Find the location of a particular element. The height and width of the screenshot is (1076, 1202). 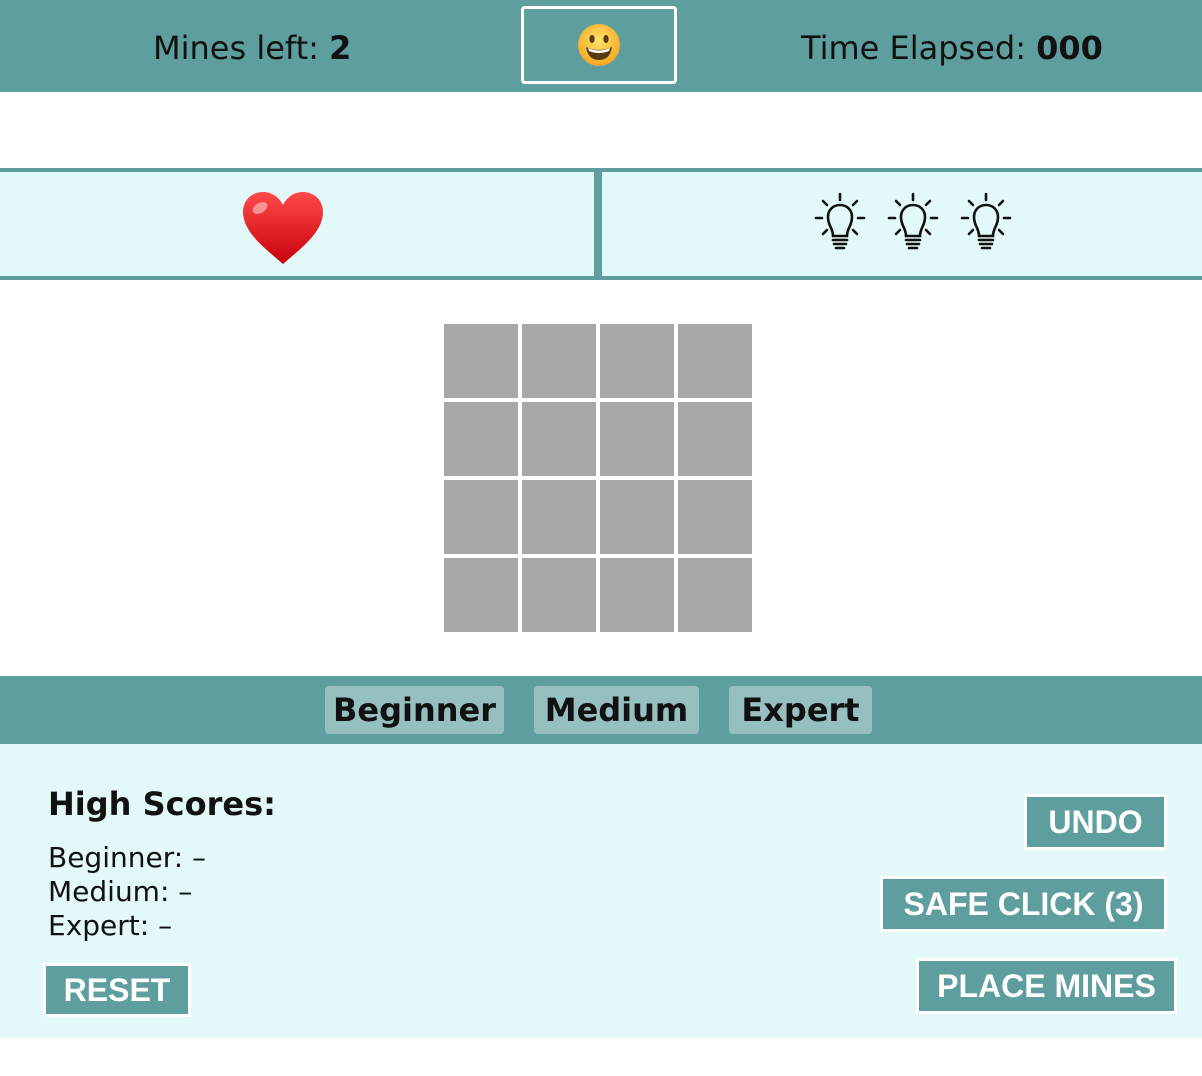

safe-click-button: SAFE CLICK (3) is located at coordinates (1023, 904).